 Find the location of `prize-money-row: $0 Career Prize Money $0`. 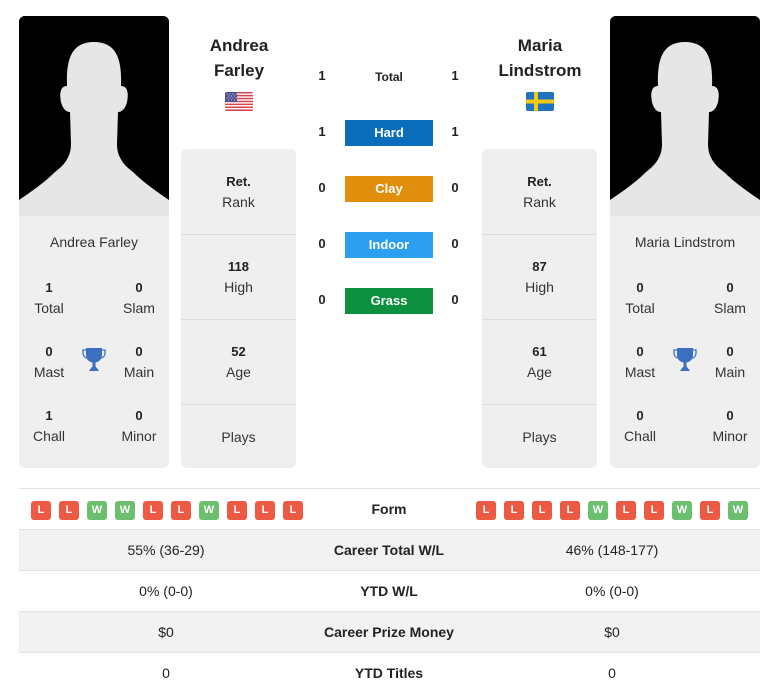

prize-money-row: $0 Career Prize Money $0 is located at coordinates (389, 632).